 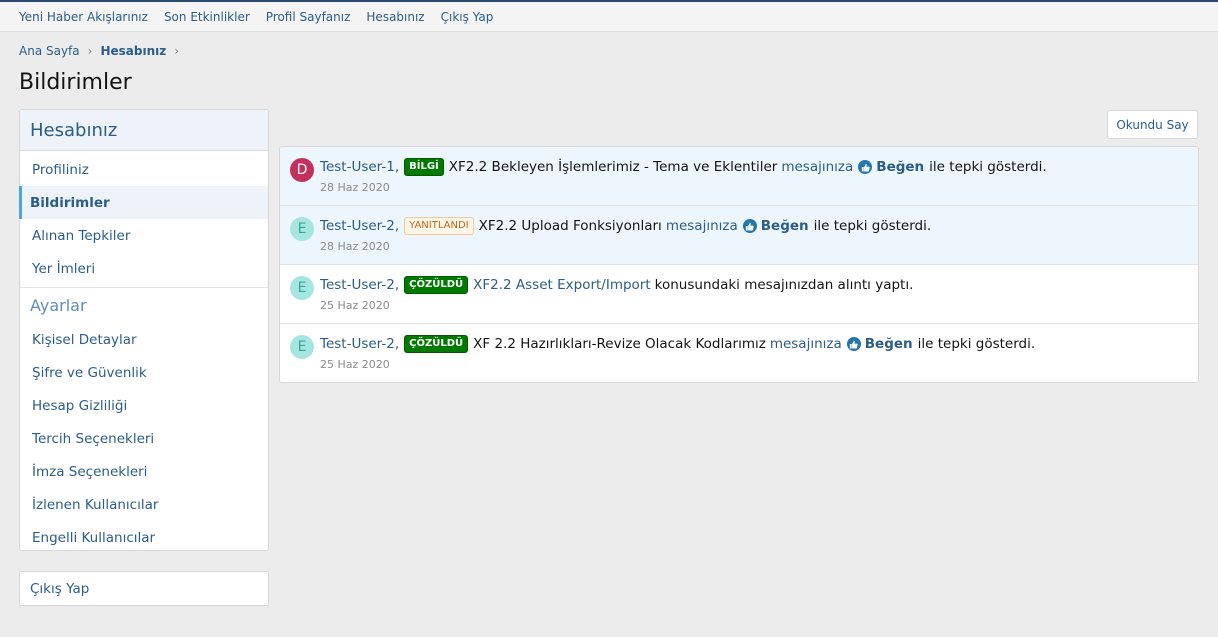 What do you see at coordinates (143, 169) in the screenshot?
I see `sidebar-item-profile: Profiliniz` at bounding box center [143, 169].